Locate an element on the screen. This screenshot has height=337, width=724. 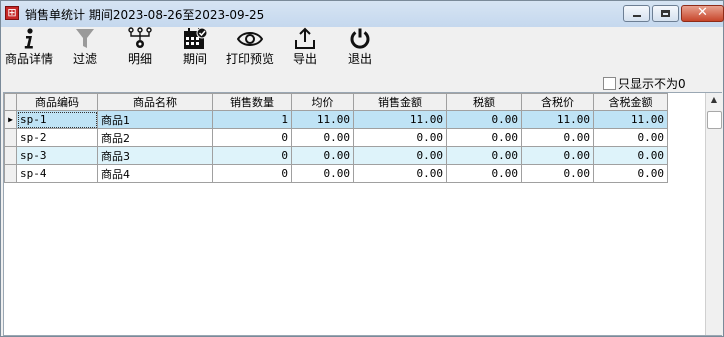
row-indicator-header is located at coordinates (10, 102).